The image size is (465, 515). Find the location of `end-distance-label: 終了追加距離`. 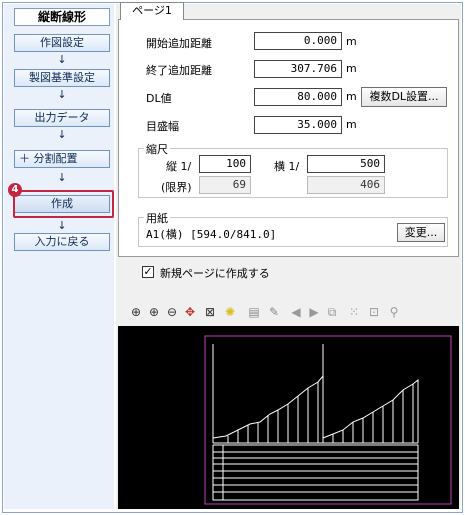

end-distance-label: 終了追加距離 is located at coordinates (179, 70).